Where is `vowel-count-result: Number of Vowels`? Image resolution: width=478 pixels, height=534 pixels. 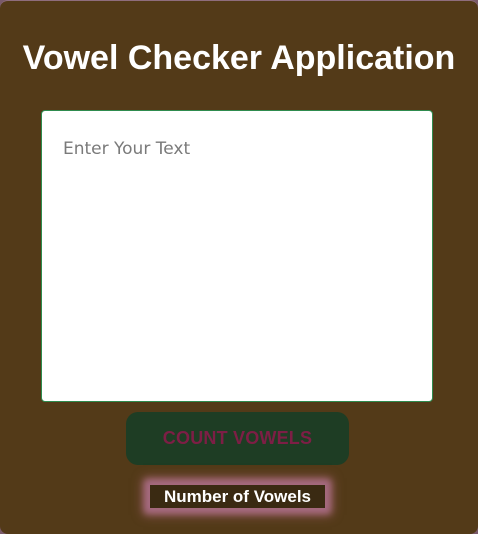
vowel-count-result: Number of Vowels is located at coordinates (237, 496).